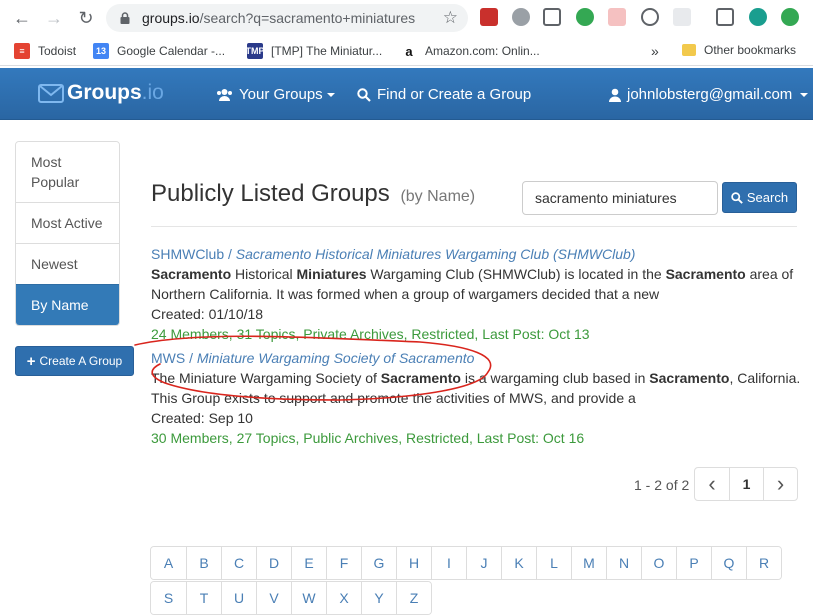 The width and height of the screenshot is (813, 615). Describe the element at coordinates (308, 598) in the screenshot. I see `alphabet-letter-w: W` at that location.